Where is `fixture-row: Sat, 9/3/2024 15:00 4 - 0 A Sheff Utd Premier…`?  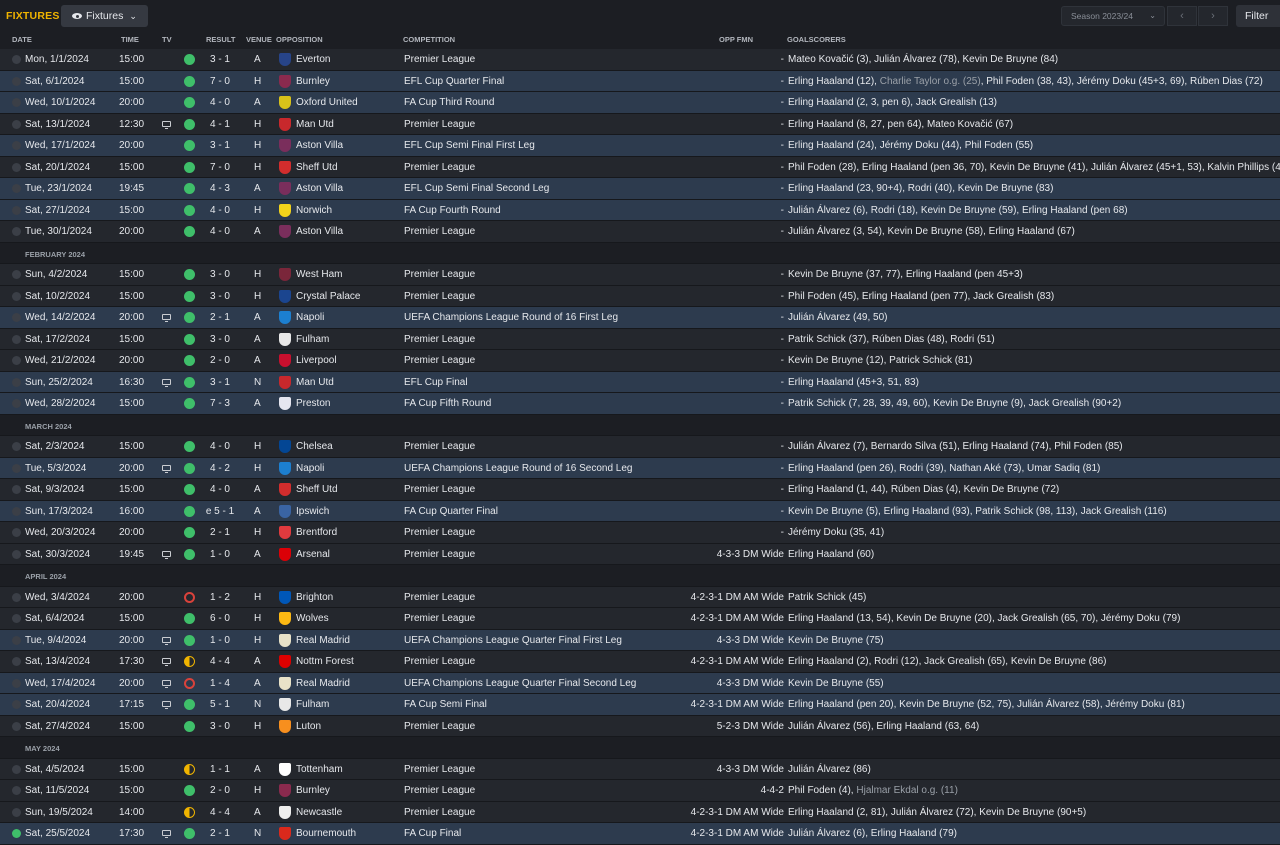
fixture-row: Sat, 9/3/2024 15:00 4 - 0 A Sheff Utd Premier… is located at coordinates (640, 490).